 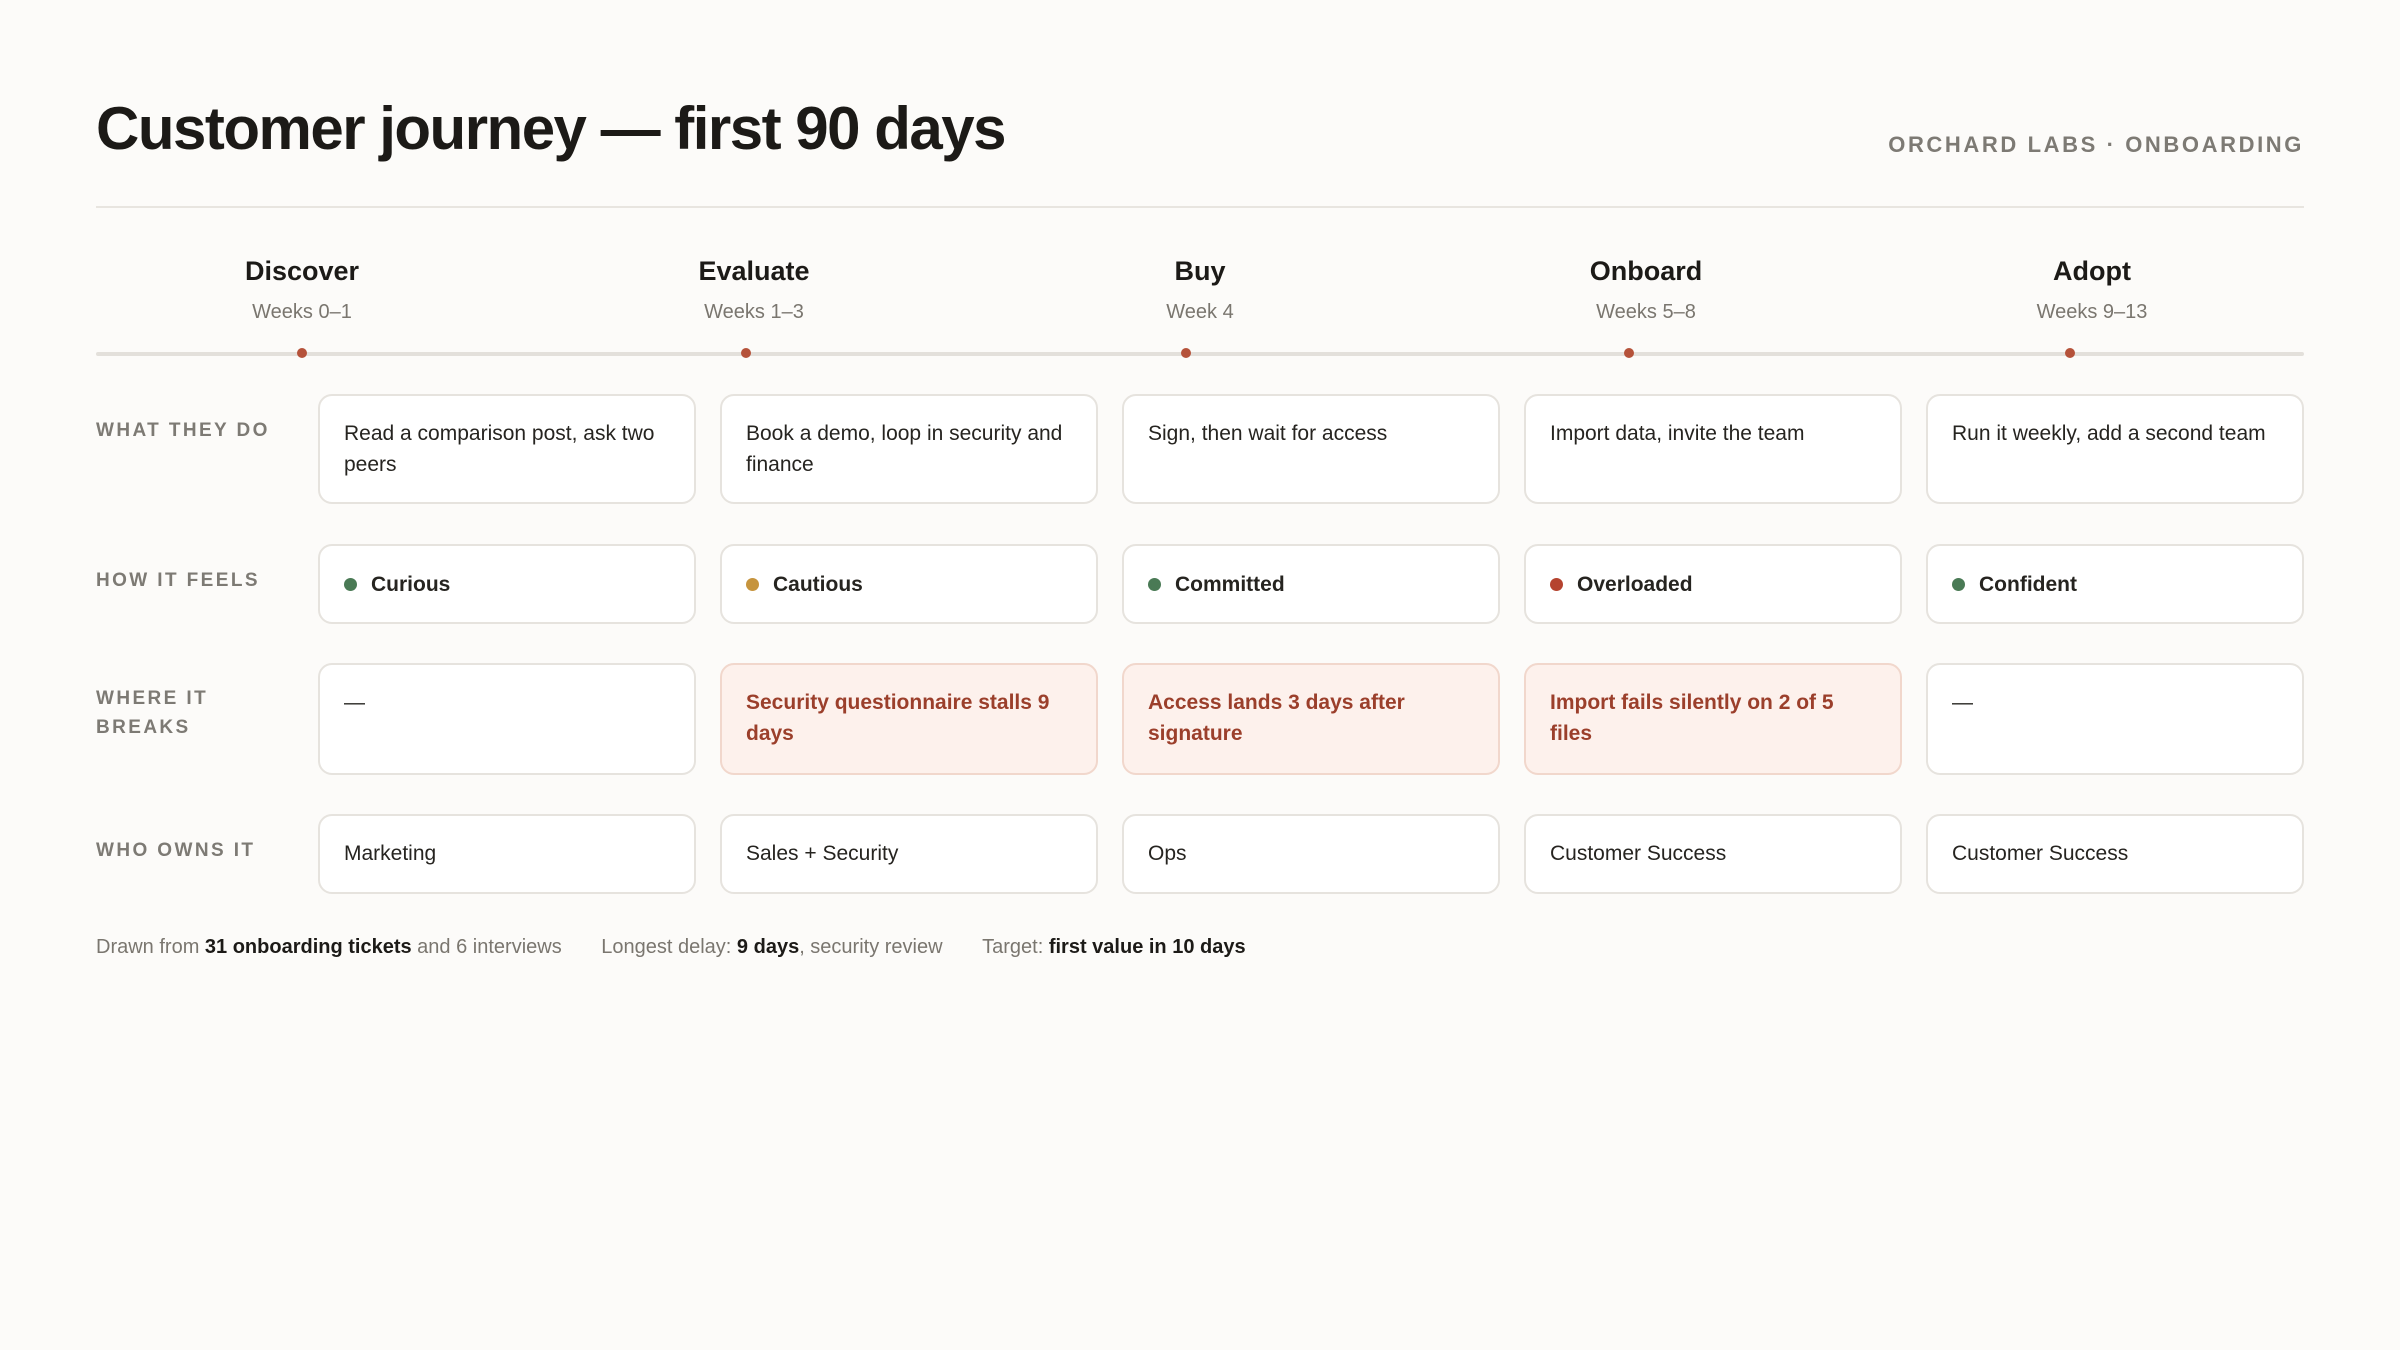 I want to click on feel-label: Committed, so click(x=1230, y=584).